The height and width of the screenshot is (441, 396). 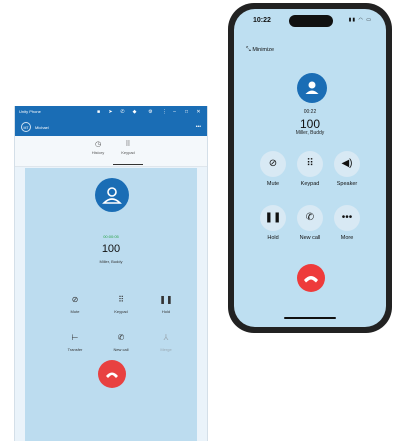 I want to click on speaker-button: ◀) Speaker, so click(x=347, y=173).